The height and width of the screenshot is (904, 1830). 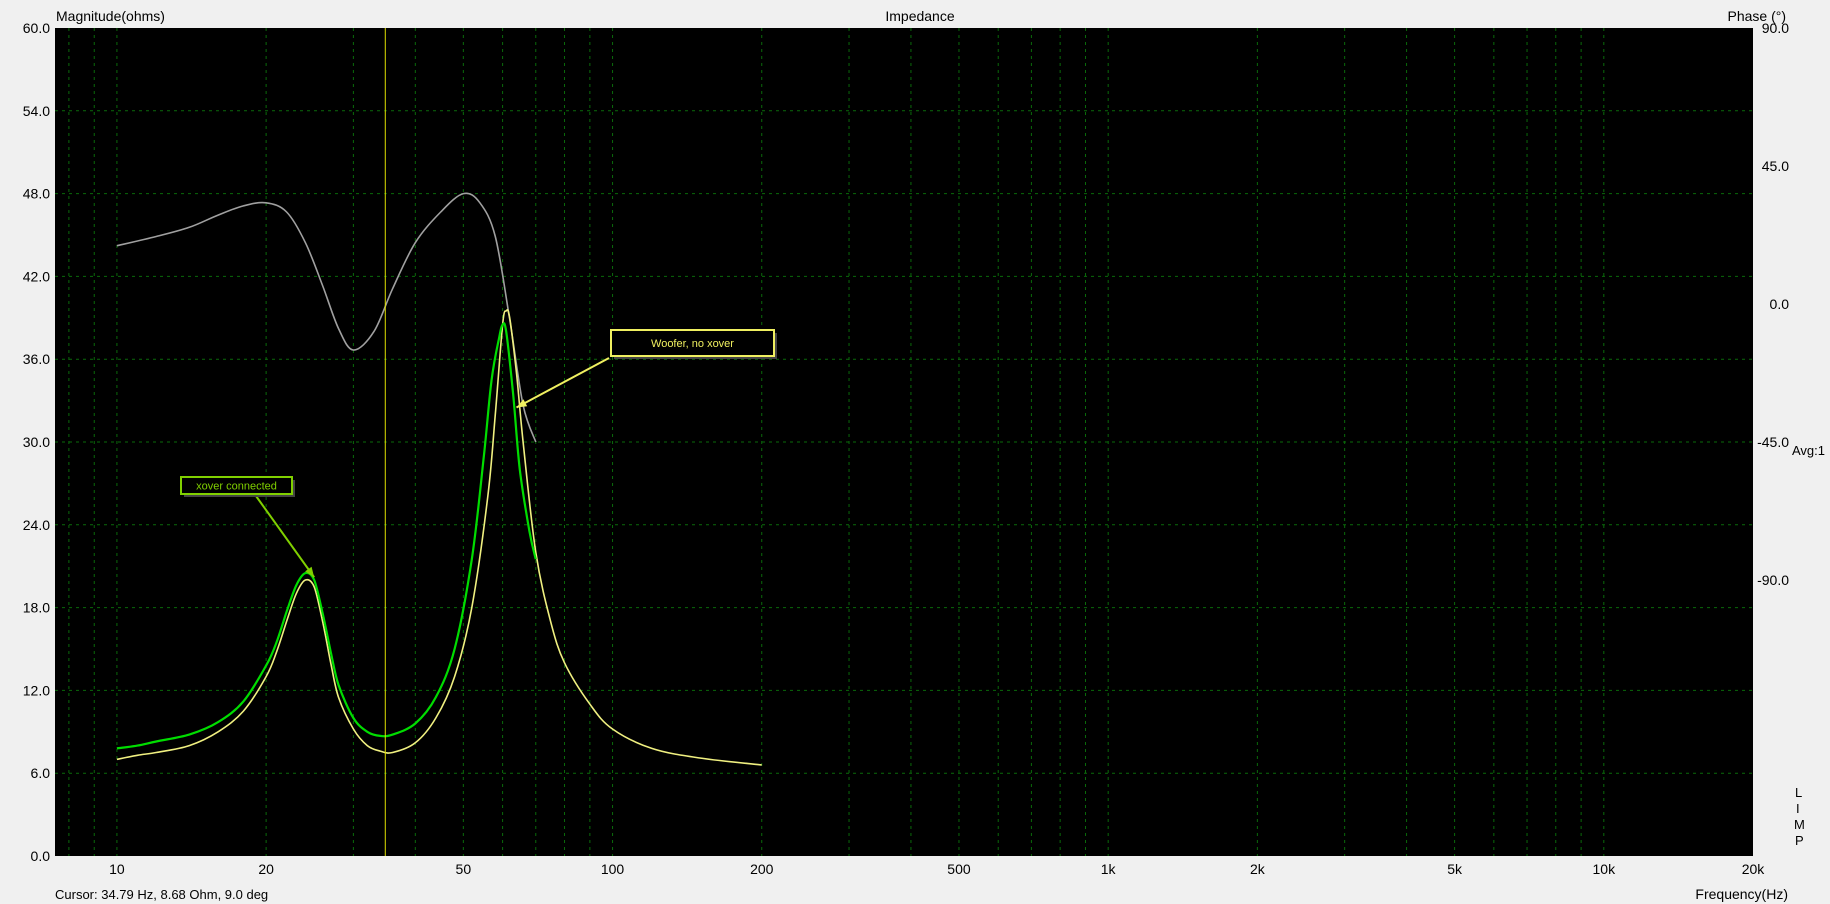 What do you see at coordinates (1258, 869) in the screenshot?
I see `x-tick-label: 2k` at bounding box center [1258, 869].